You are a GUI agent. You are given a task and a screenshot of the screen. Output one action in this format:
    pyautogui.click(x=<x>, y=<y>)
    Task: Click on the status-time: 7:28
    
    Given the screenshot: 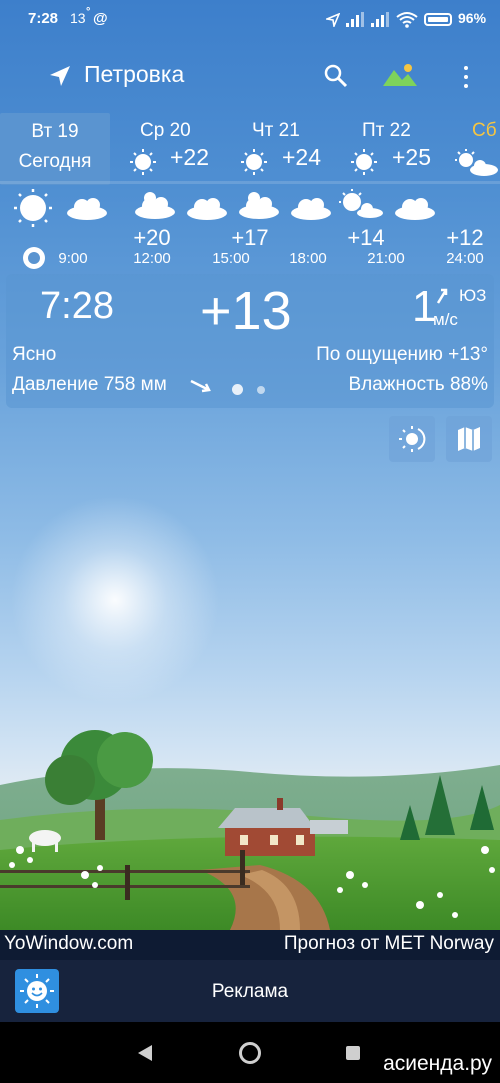 What is the action you would take?
    pyautogui.click(x=43, y=18)
    